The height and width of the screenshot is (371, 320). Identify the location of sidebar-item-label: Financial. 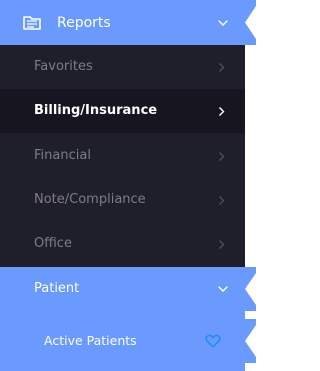
(62, 155).